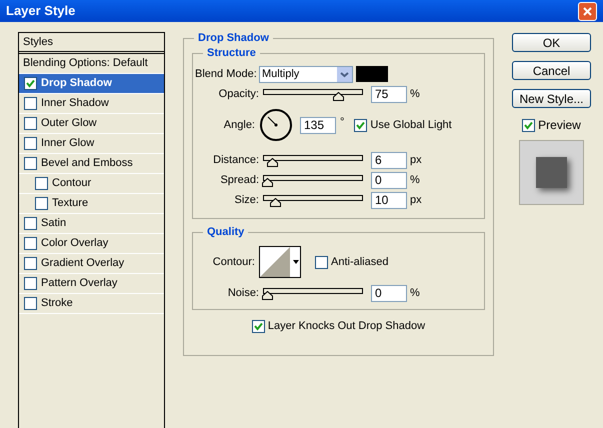 This screenshot has width=603, height=428. Describe the element at coordinates (247, 200) in the screenshot. I see `field-label: Size:` at that location.